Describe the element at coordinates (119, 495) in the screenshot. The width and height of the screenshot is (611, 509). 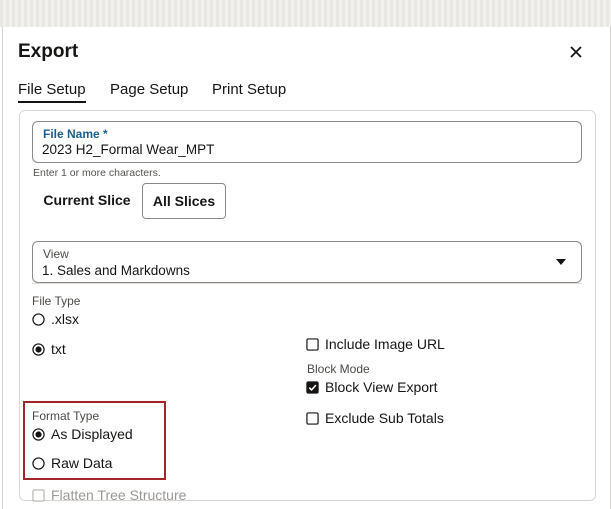
I see `flatten-tree-label: Flatten Tree Structure` at that location.